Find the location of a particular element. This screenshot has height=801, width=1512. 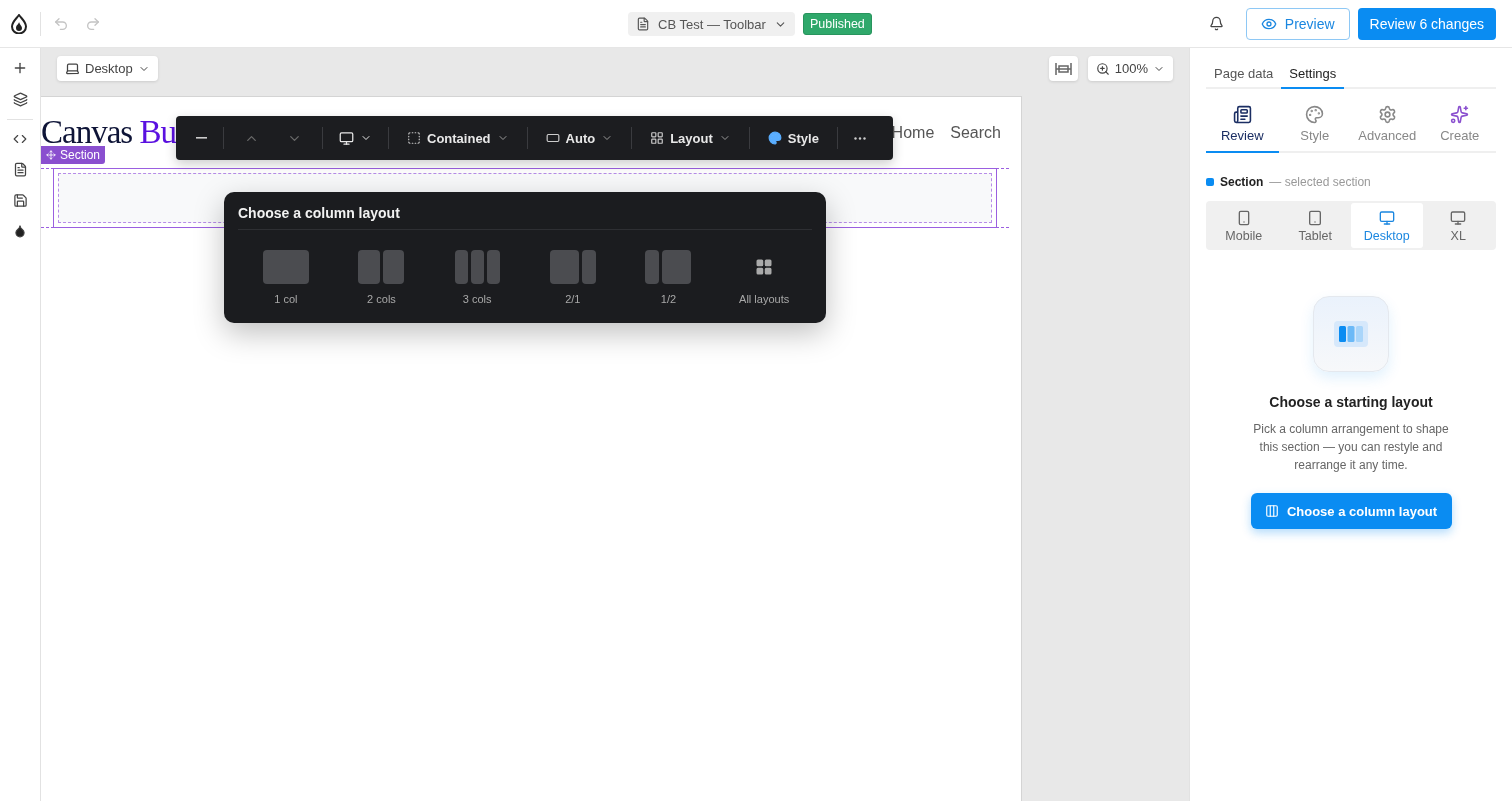

layout-option: 1/2 is located at coordinates (668, 277).